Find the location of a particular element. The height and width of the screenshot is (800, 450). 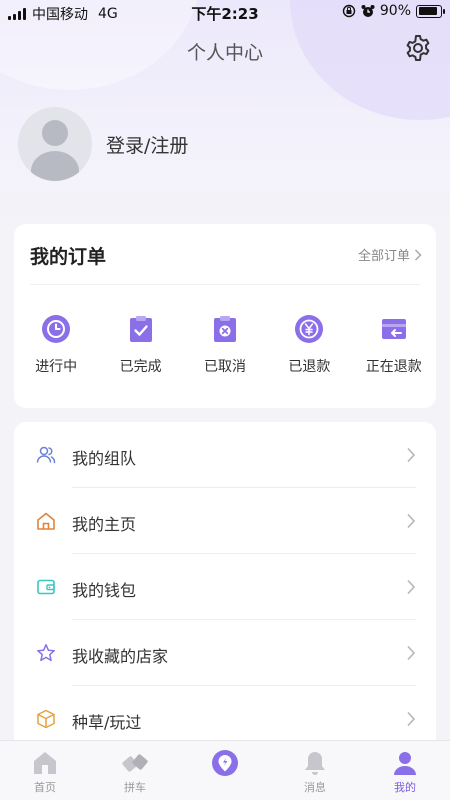

tab-label: 拼车 is located at coordinates (135, 787).